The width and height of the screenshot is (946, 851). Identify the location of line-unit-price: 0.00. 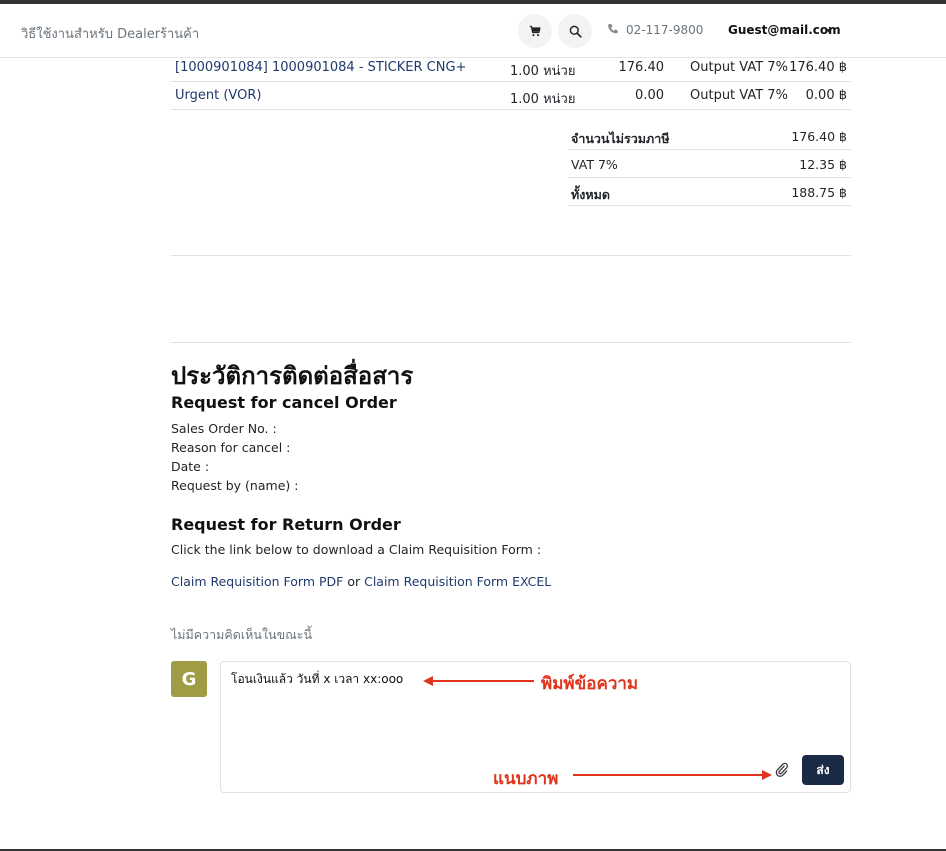
(649, 95).